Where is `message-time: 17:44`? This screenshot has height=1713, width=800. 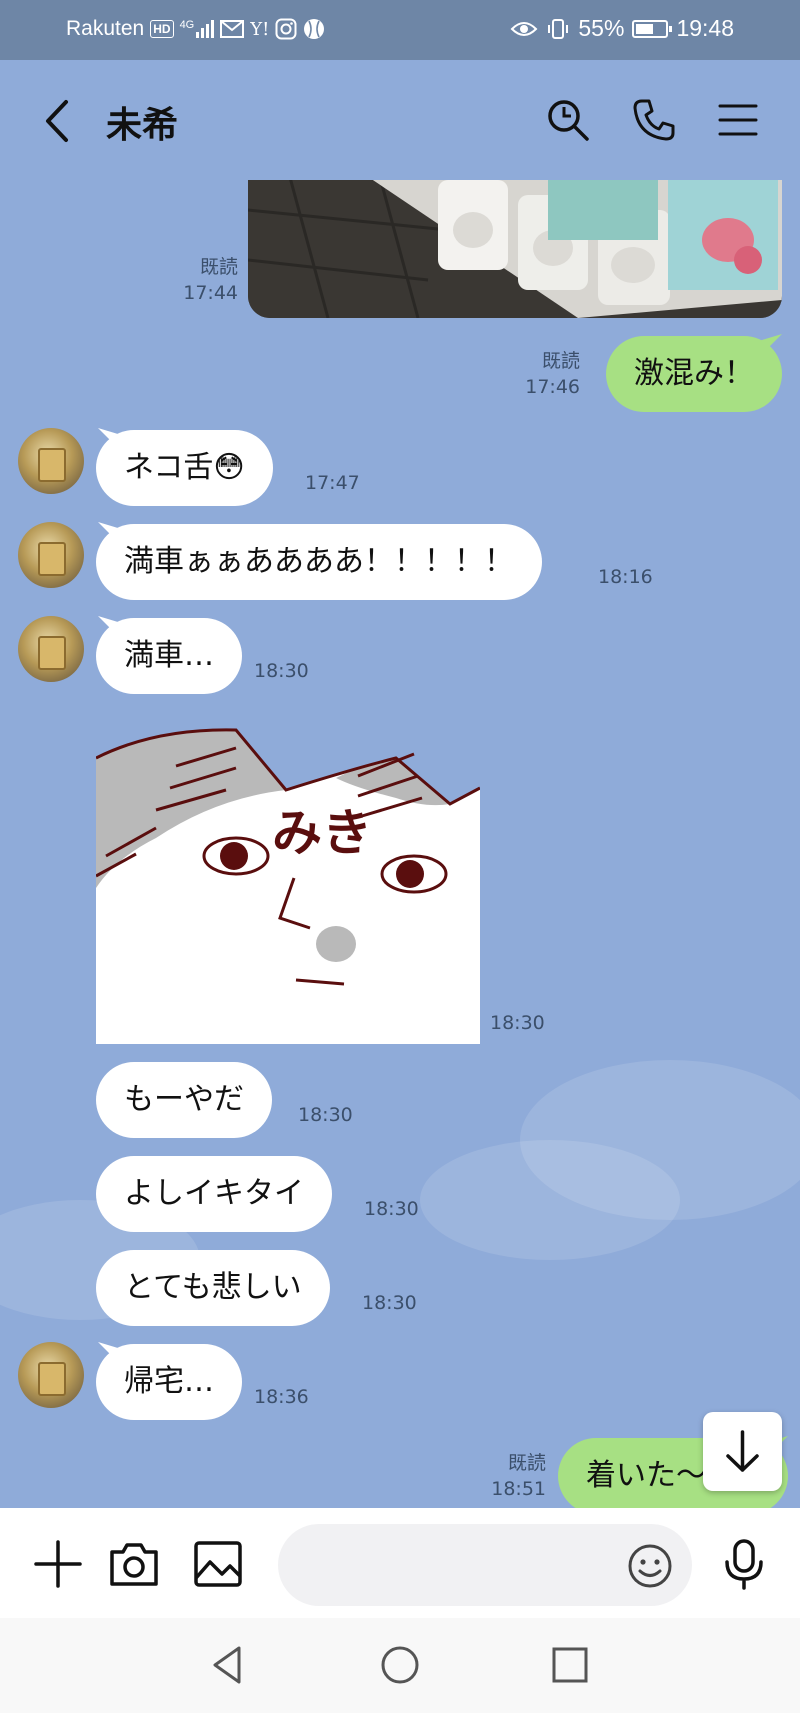 message-time: 17:44 is located at coordinates (210, 293).